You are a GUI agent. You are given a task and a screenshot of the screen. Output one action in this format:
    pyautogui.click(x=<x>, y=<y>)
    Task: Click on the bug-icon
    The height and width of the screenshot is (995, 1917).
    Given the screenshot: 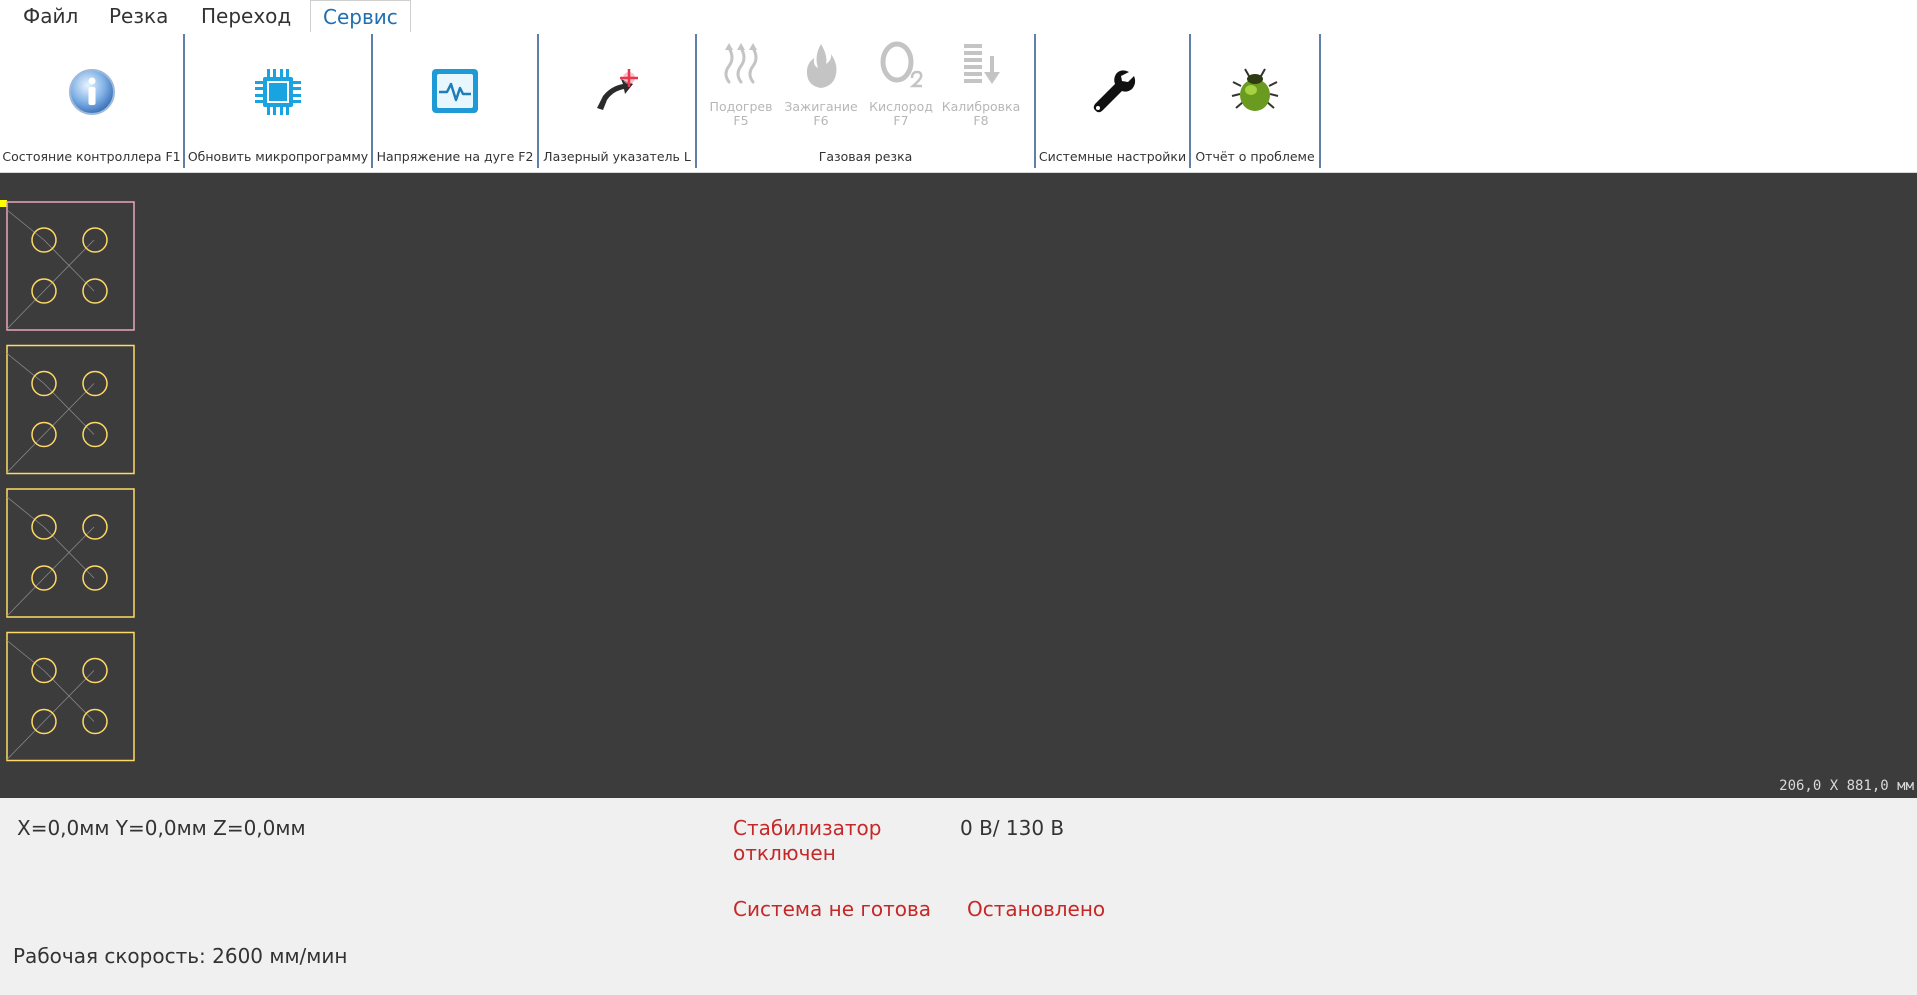 What is the action you would take?
    pyautogui.click(x=1255, y=92)
    